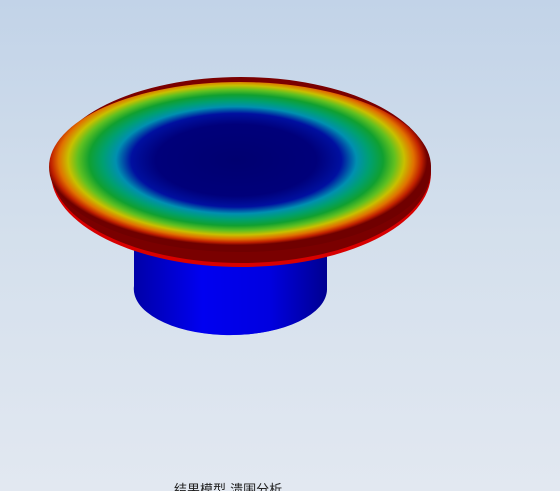 The image size is (560, 491). What do you see at coordinates (228, 487) in the screenshot?
I see `viewport-caption: 结果模型 溃围分析` at bounding box center [228, 487].